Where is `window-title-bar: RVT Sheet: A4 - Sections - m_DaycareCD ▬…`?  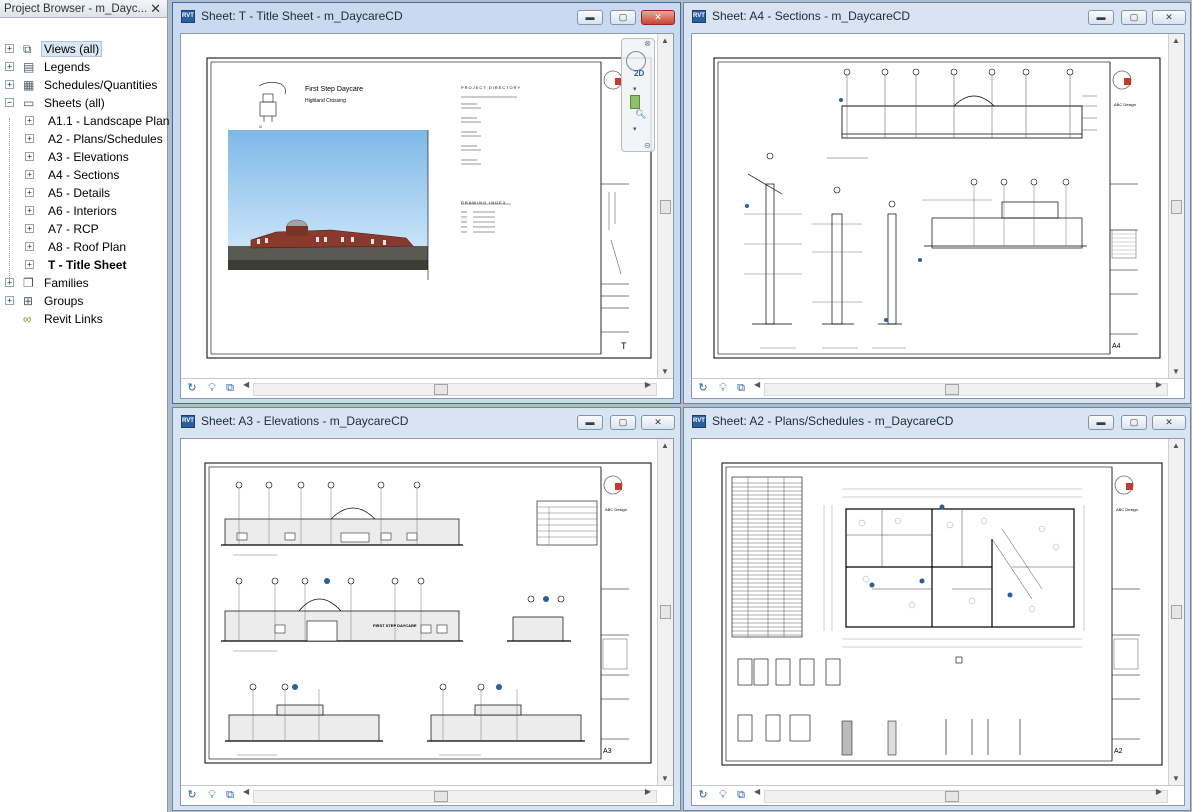 window-title-bar: RVT Sheet: A4 - Sections - m_DaycareCD ▬… is located at coordinates (937, 16).